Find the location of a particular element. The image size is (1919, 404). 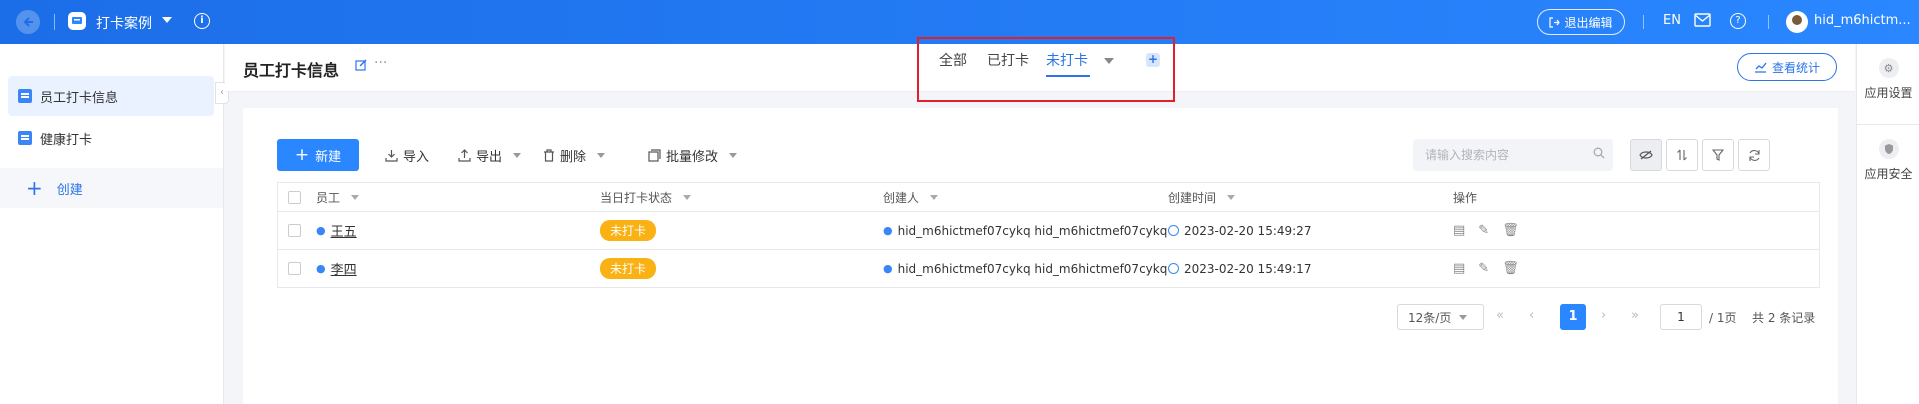

search-input is located at coordinates (1513, 155).